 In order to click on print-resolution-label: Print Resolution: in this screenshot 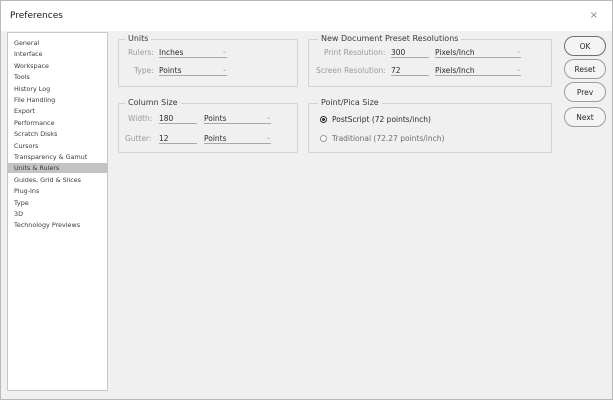, I will do `click(355, 52)`.